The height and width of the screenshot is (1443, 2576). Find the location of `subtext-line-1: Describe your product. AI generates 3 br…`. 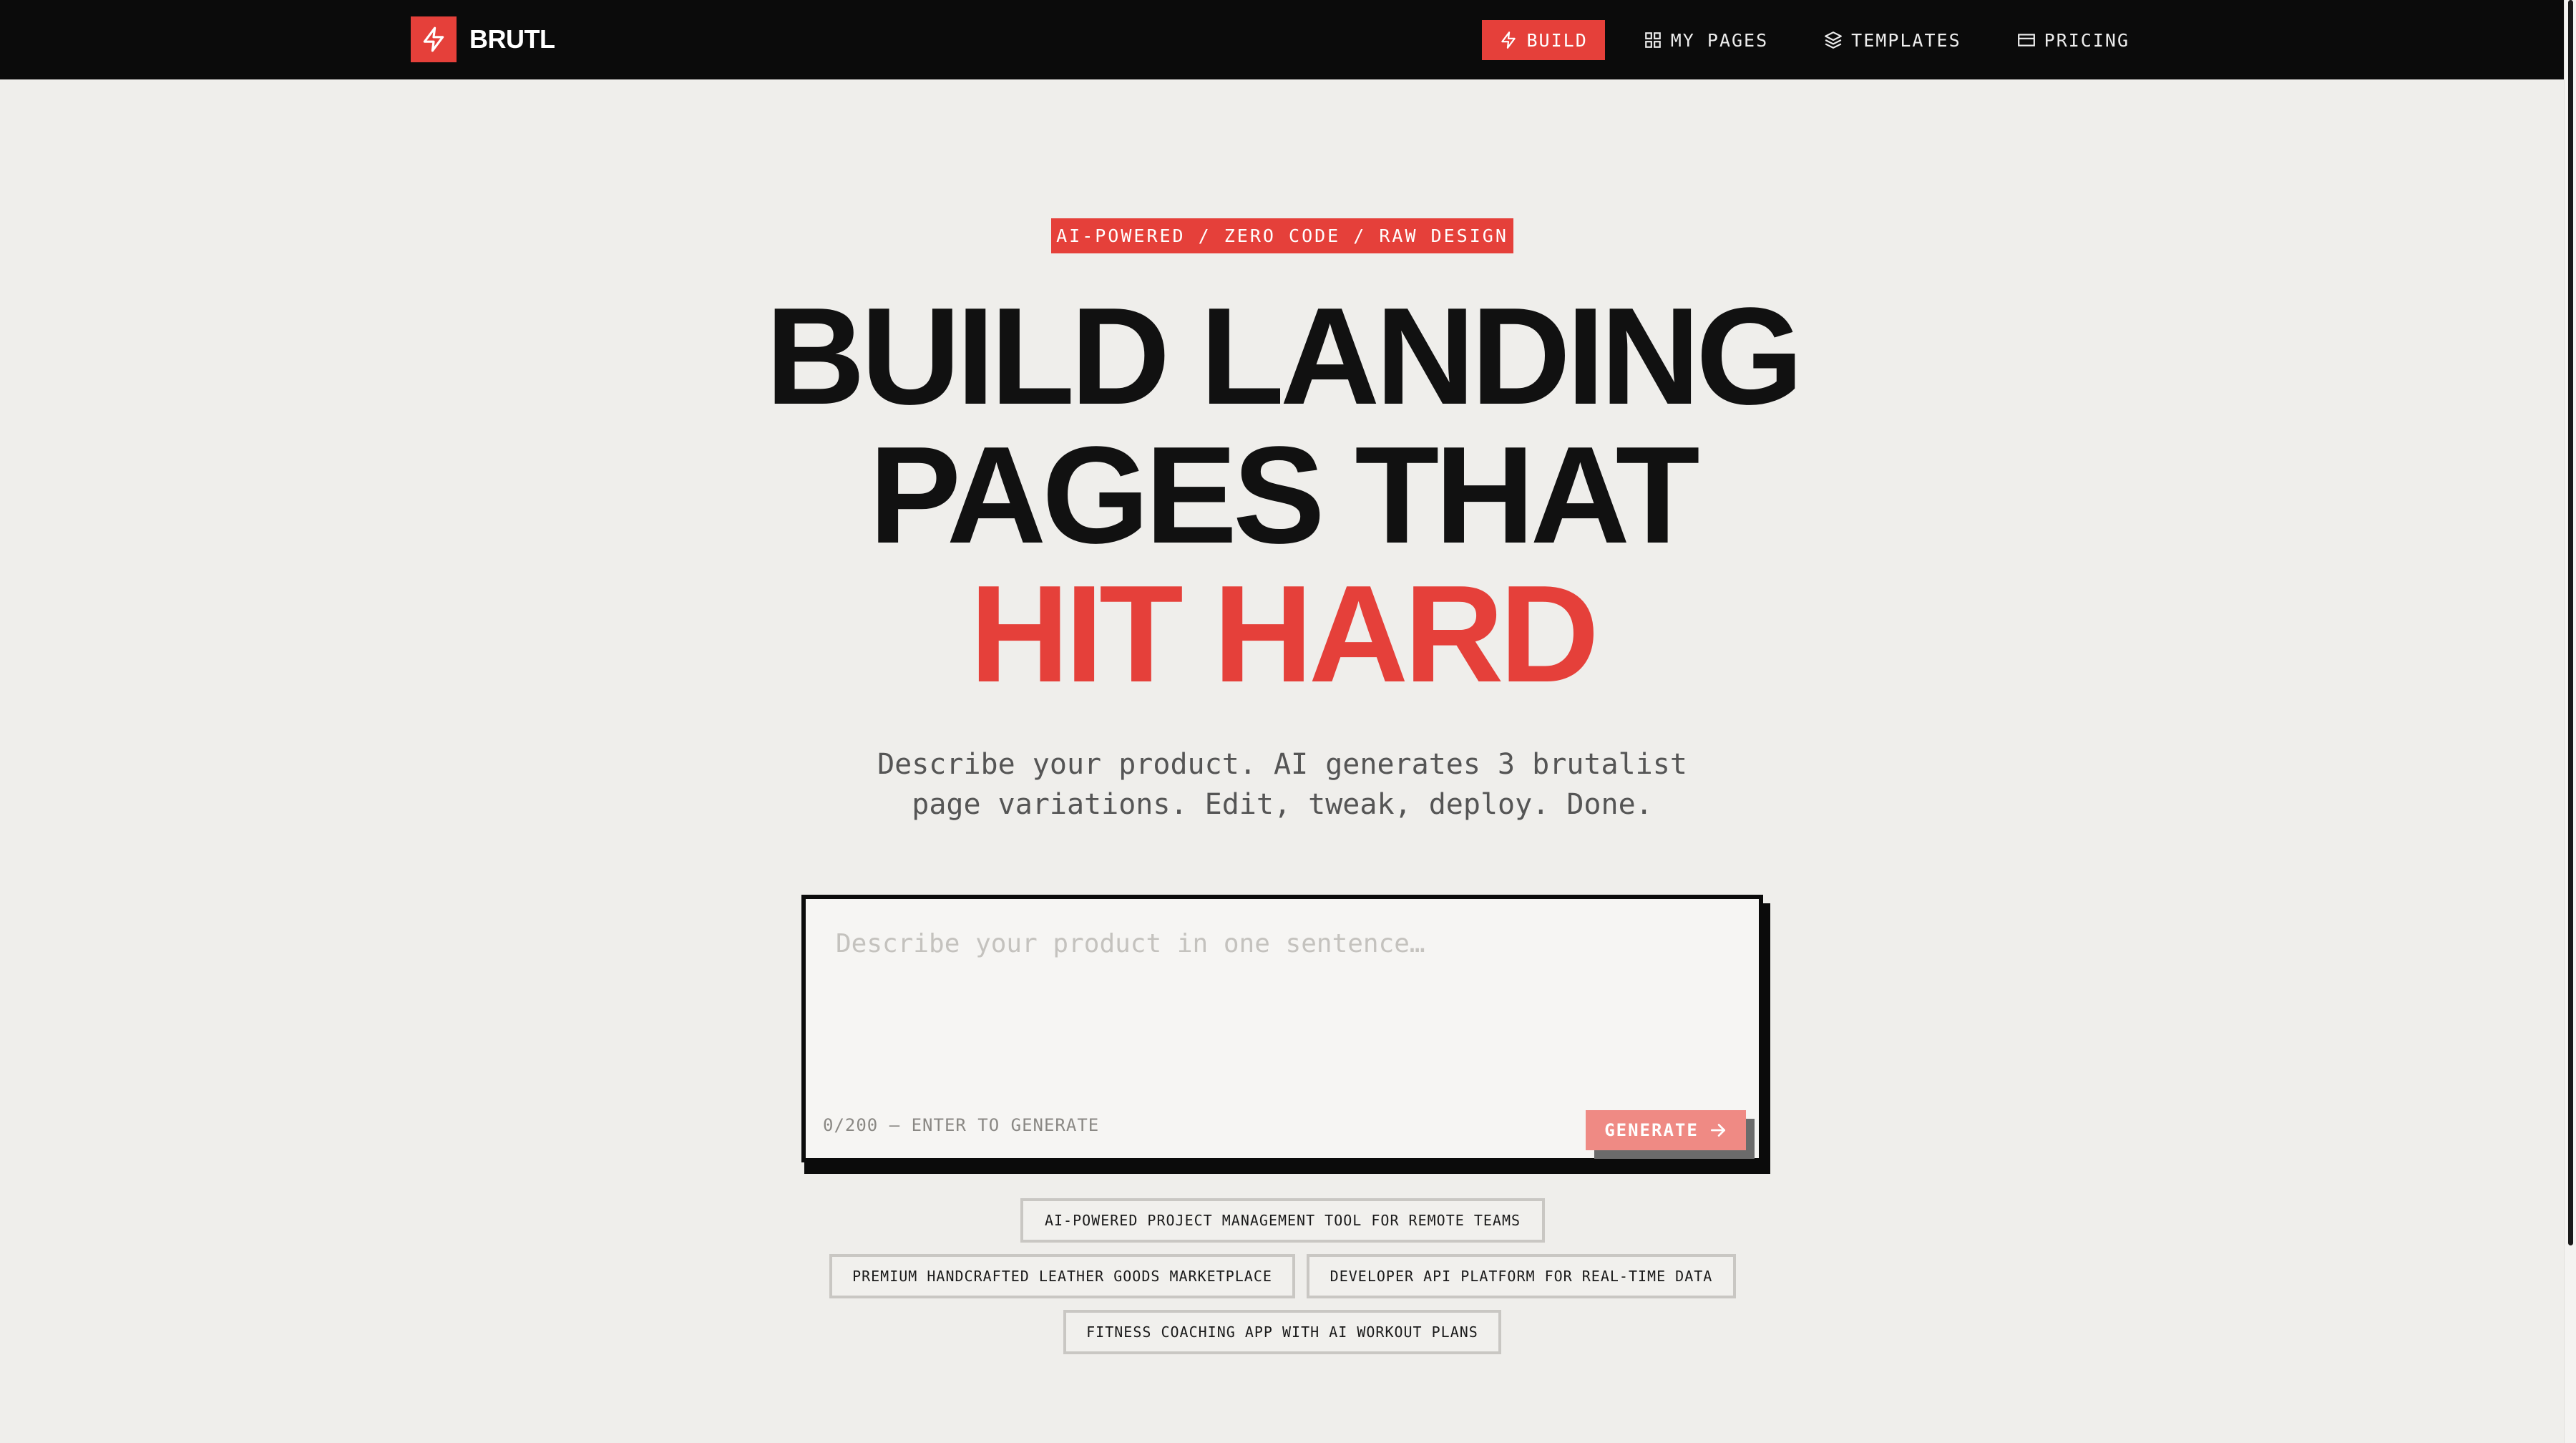

subtext-line-1: Describe your product. AI generates 3 br… is located at coordinates (1282, 764).